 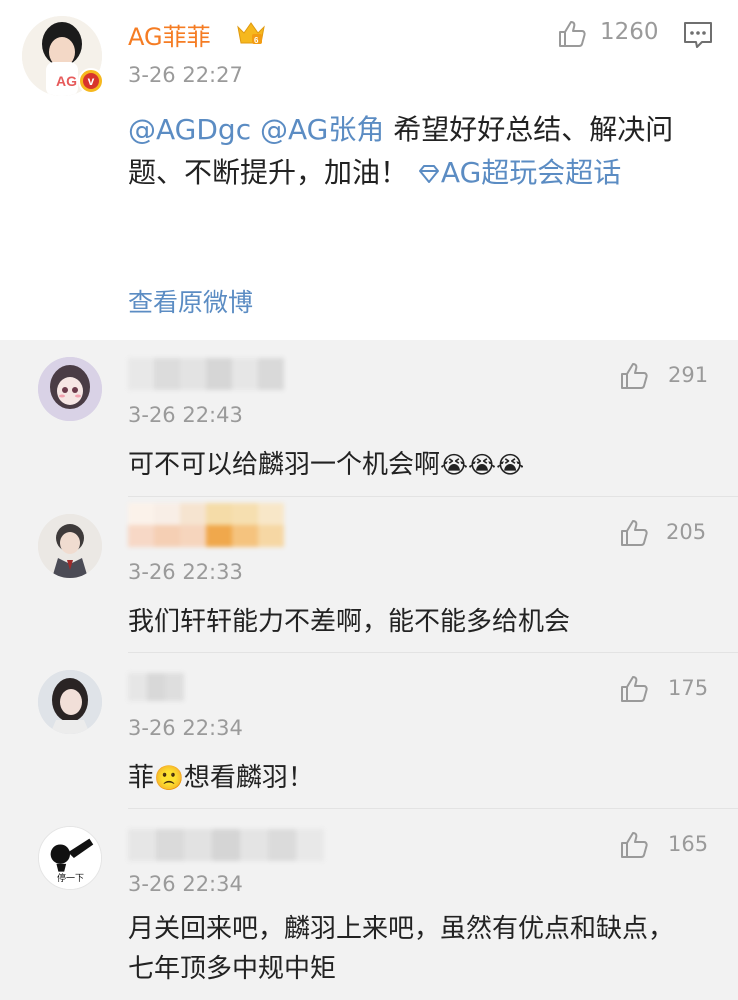 What do you see at coordinates (688, 688) in the screenshot?
I see `comment-like-count: 175` at bounding box center [688, 688].